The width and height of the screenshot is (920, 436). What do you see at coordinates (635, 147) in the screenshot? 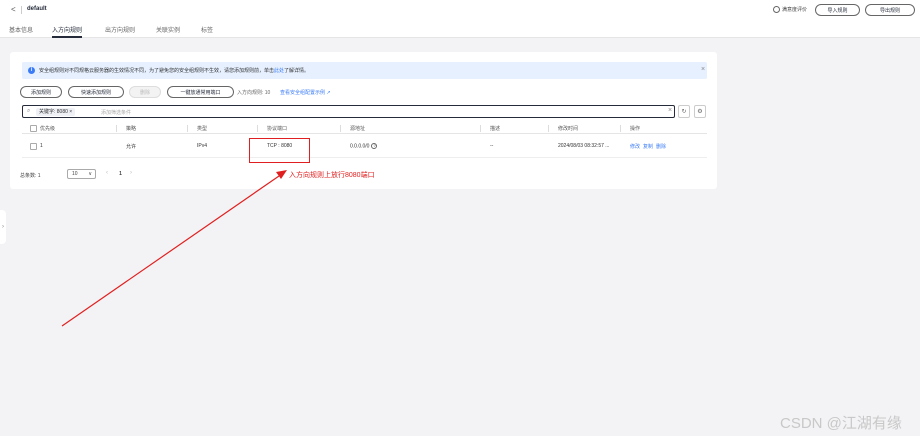
I see `modify-link: 修改` at bounding box center [635, 147].